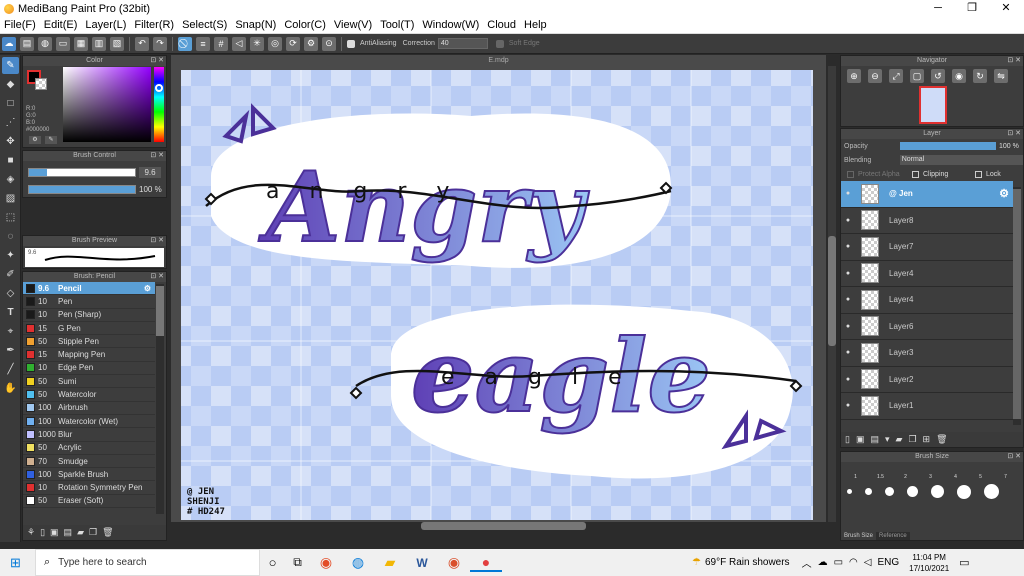 The image size is (1024, 576). What do you see at coordinates (10, 350) in the screenshot?
I see `eyedropper-icon: ✒` at bounding box center [10, 350].